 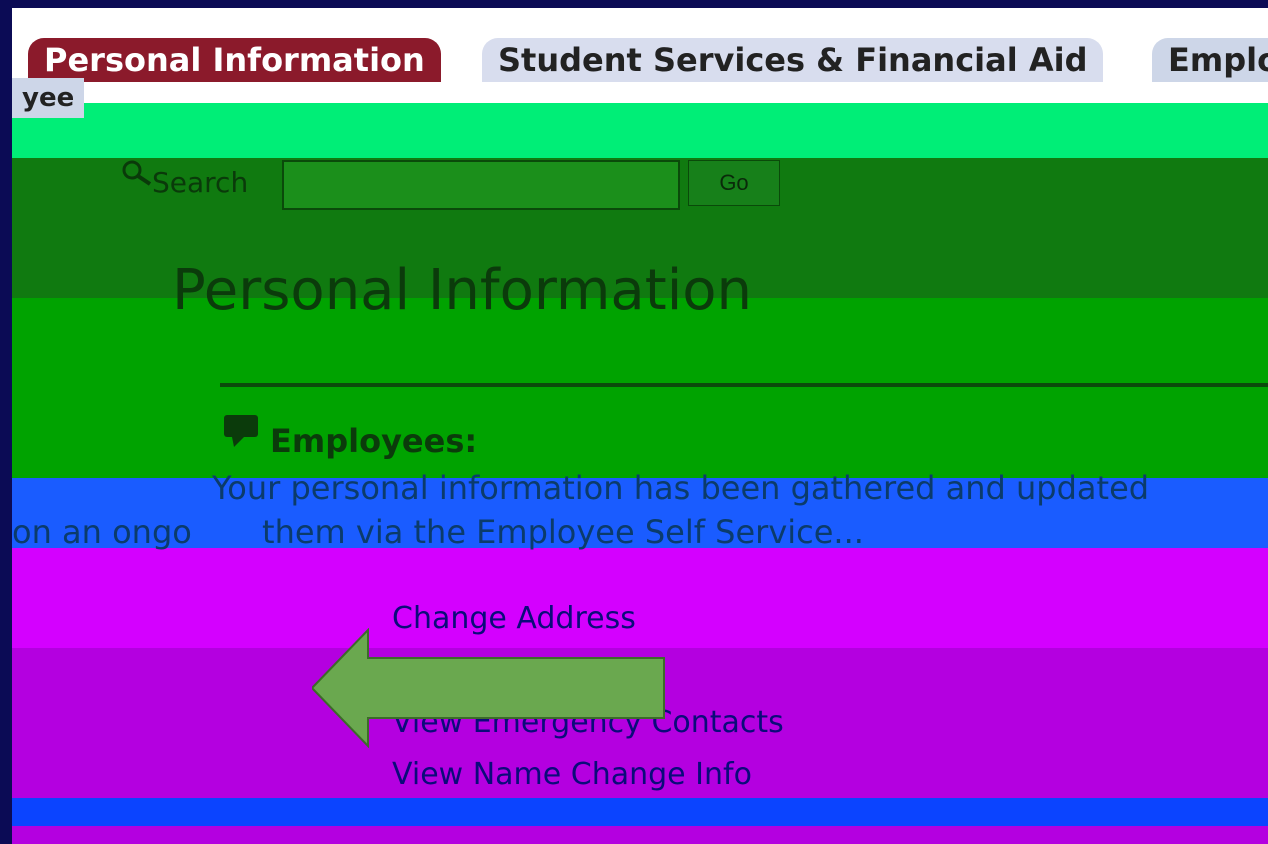 I want to click on title-divider, so click(x=744, y=385).